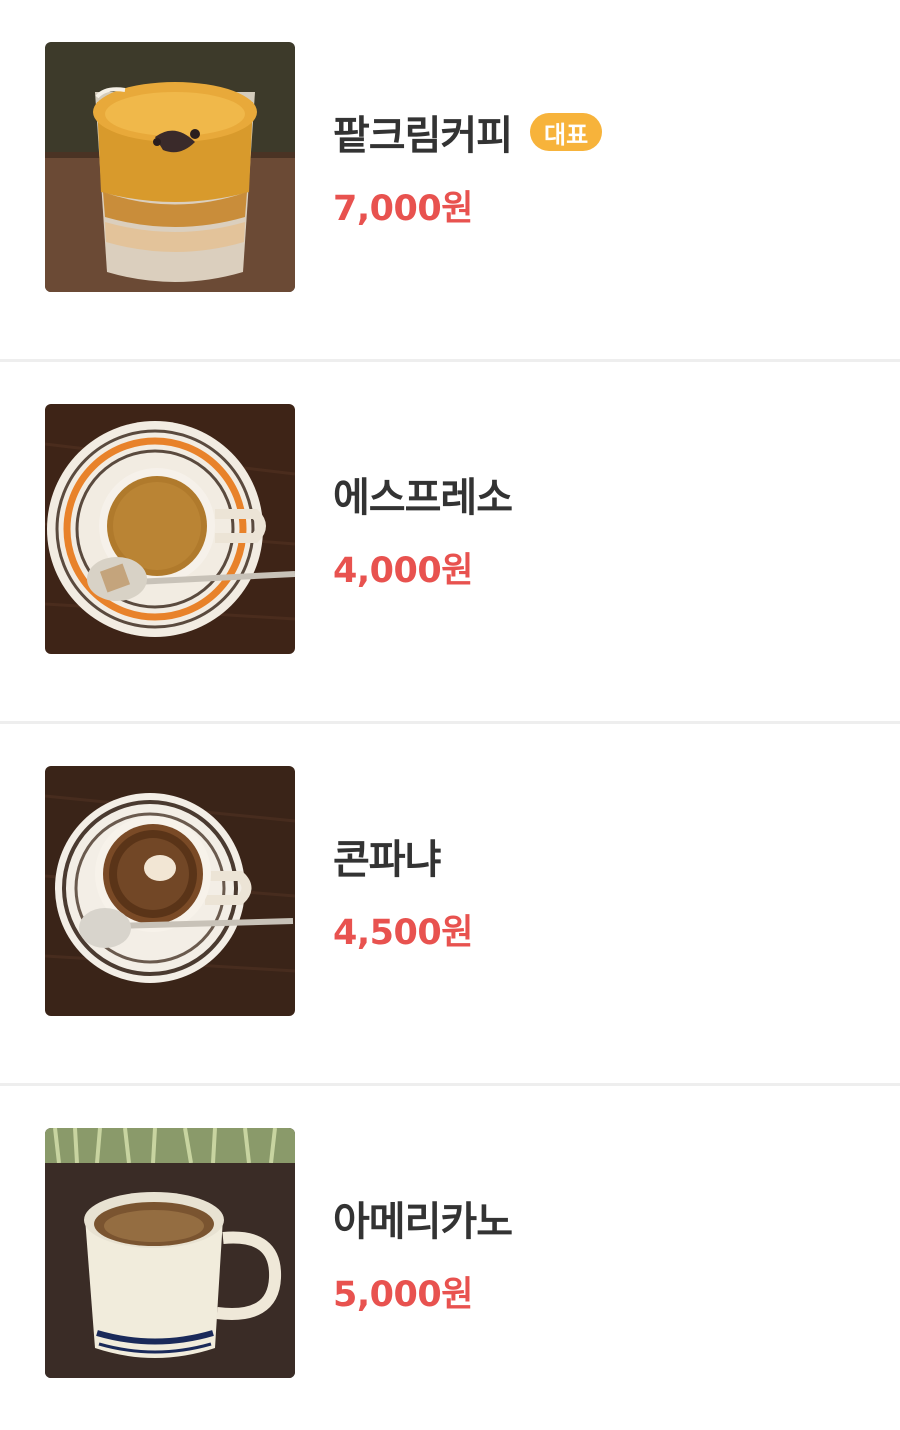  Describe the element at coordinates (387, 860) in the screenshot. I see `menu-item-name: 콘파냐` at that location.